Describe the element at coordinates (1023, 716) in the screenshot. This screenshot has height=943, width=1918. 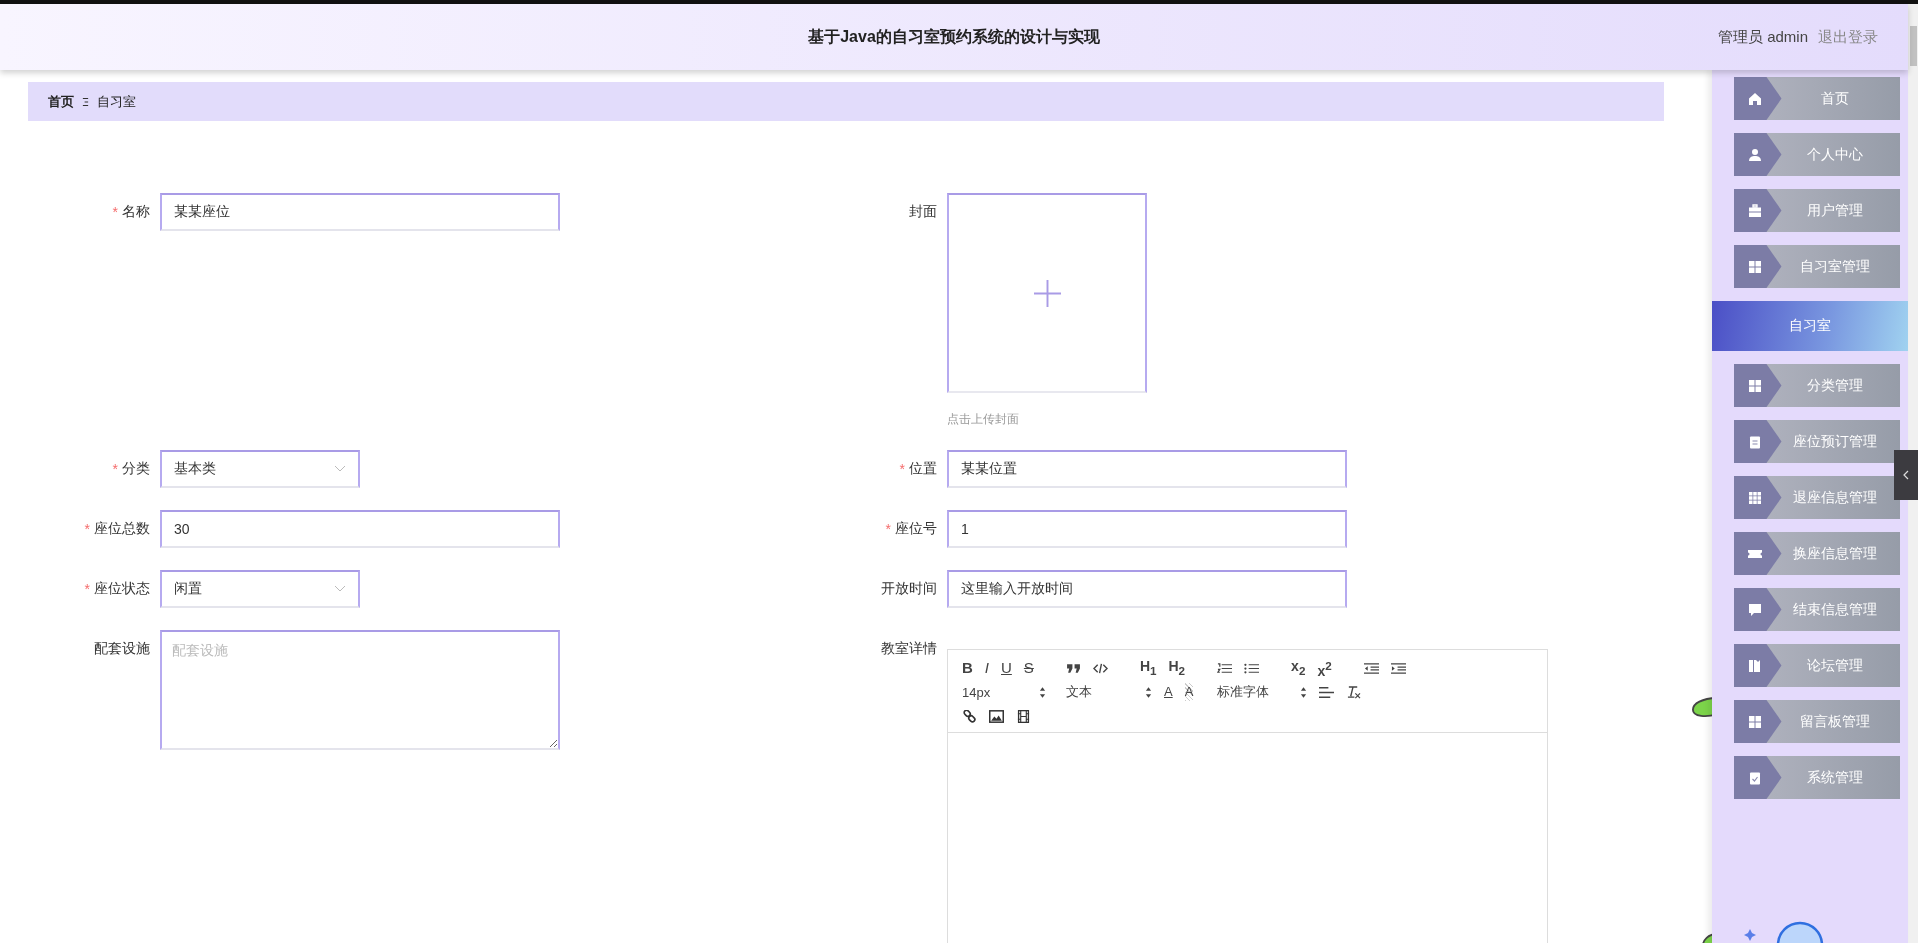
I see `video-icon` at that location.